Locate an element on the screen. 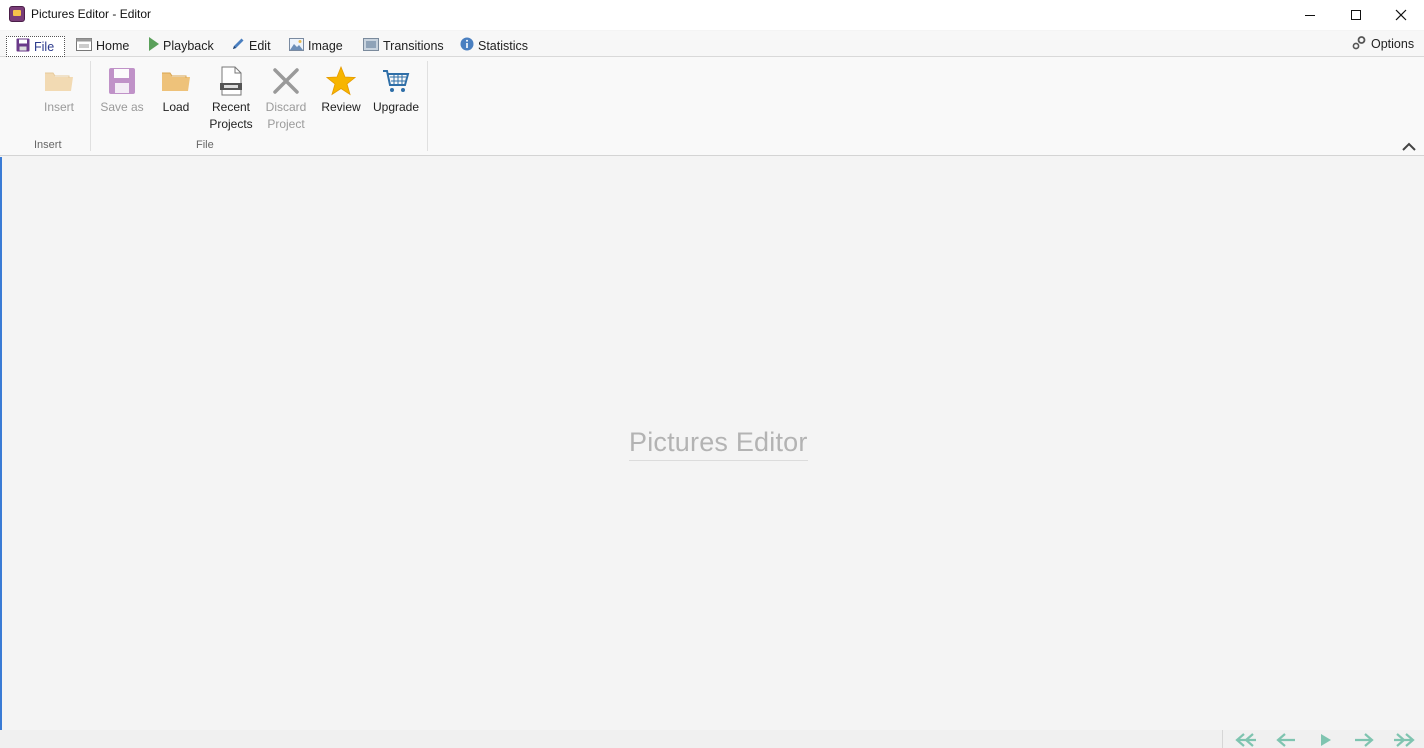 The image size is (1424, 748). bottom-nav-bar is located at coordinates (712, 739).